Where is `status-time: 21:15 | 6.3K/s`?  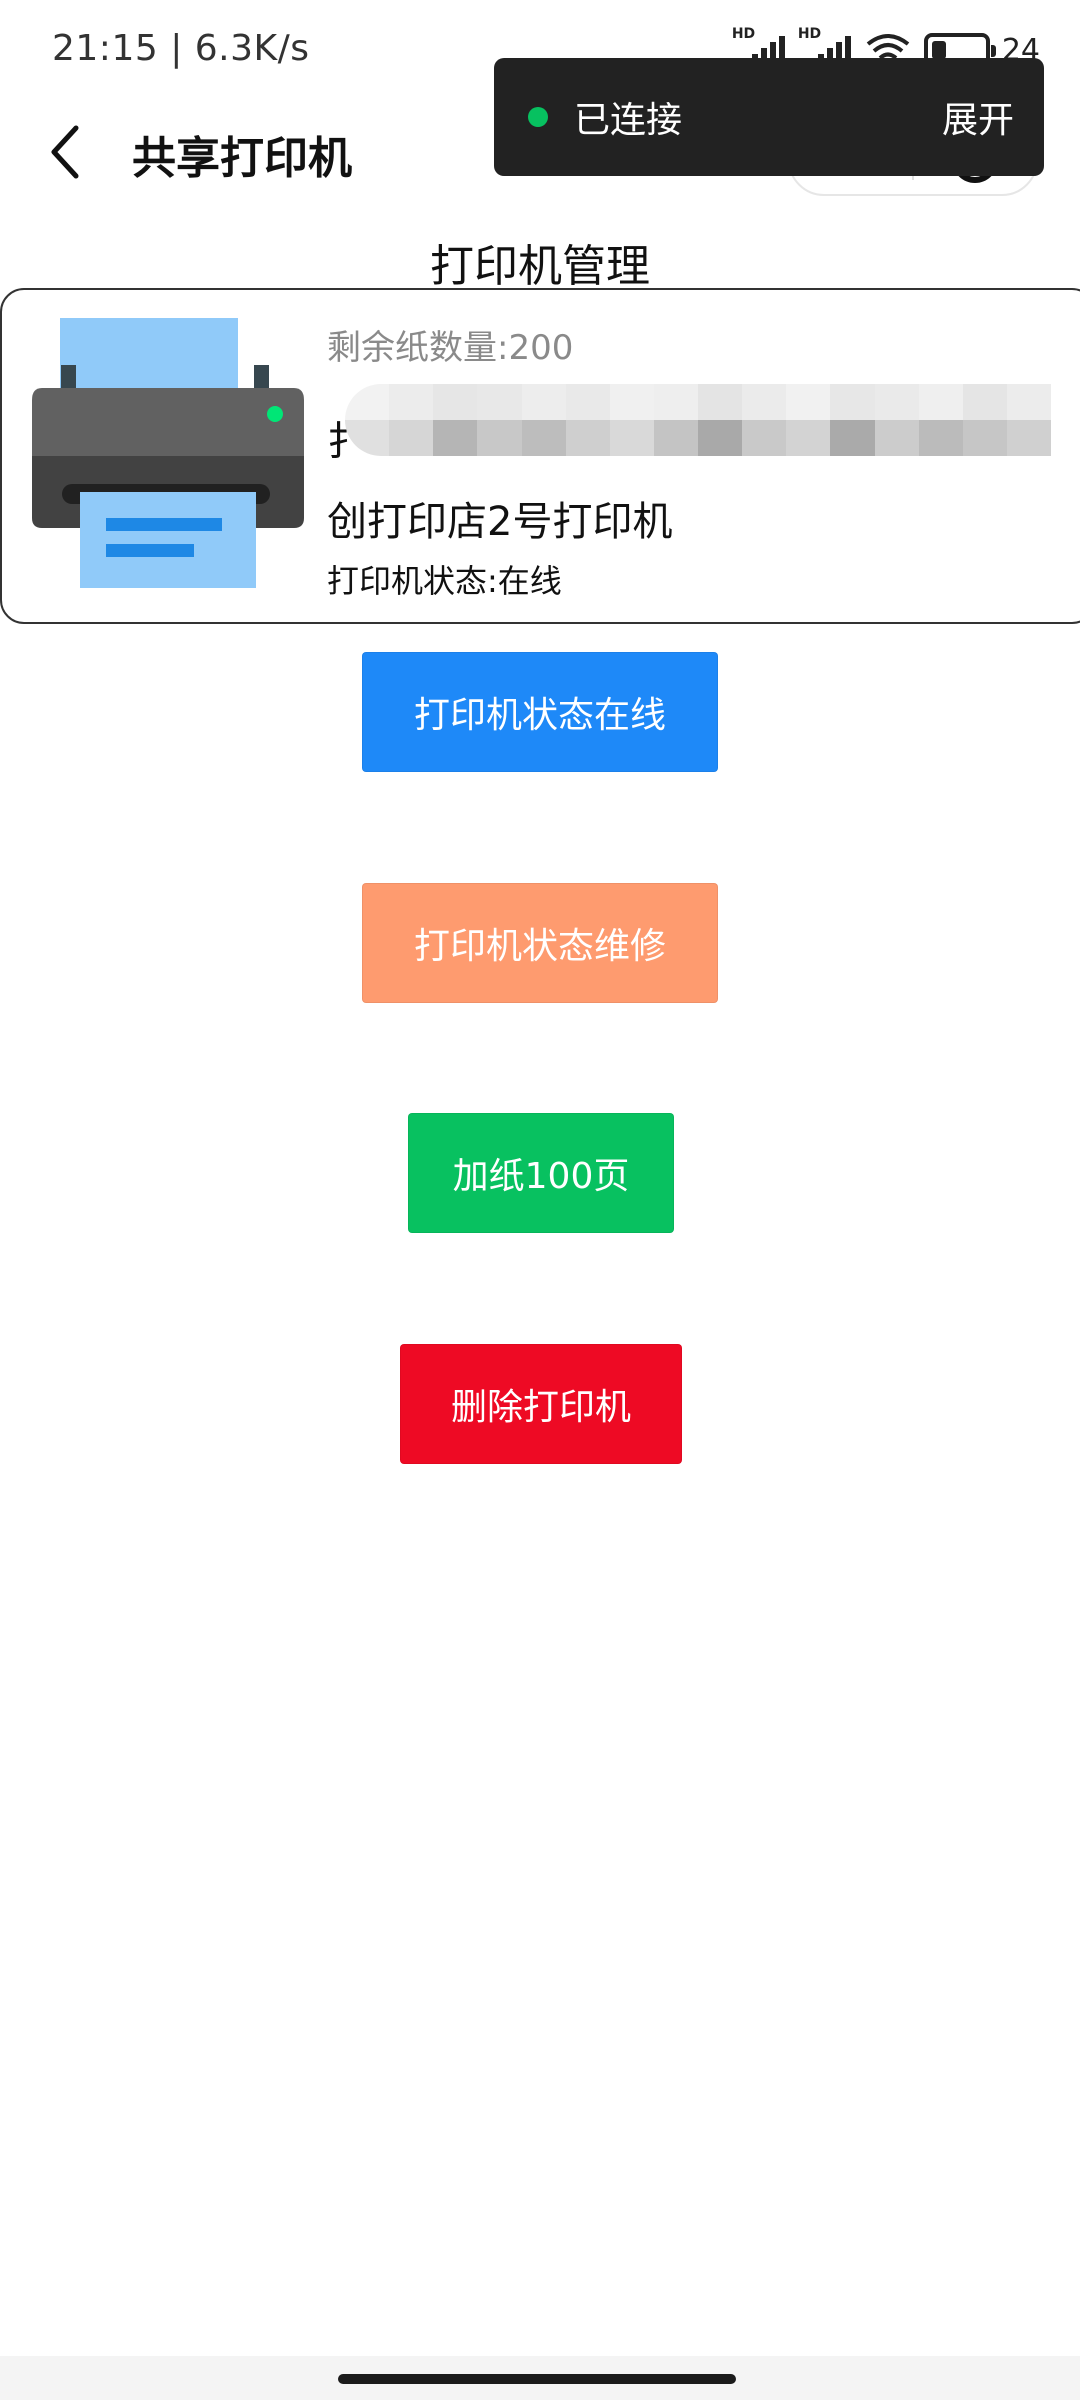 status-time: 21:15 | 6.3K/s is located at coordinates (181, 48).